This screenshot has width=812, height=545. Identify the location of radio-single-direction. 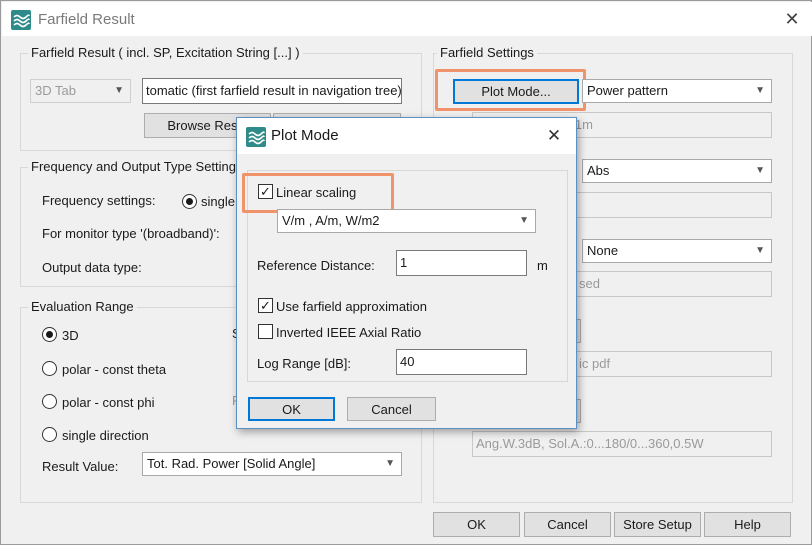
(49, 434).